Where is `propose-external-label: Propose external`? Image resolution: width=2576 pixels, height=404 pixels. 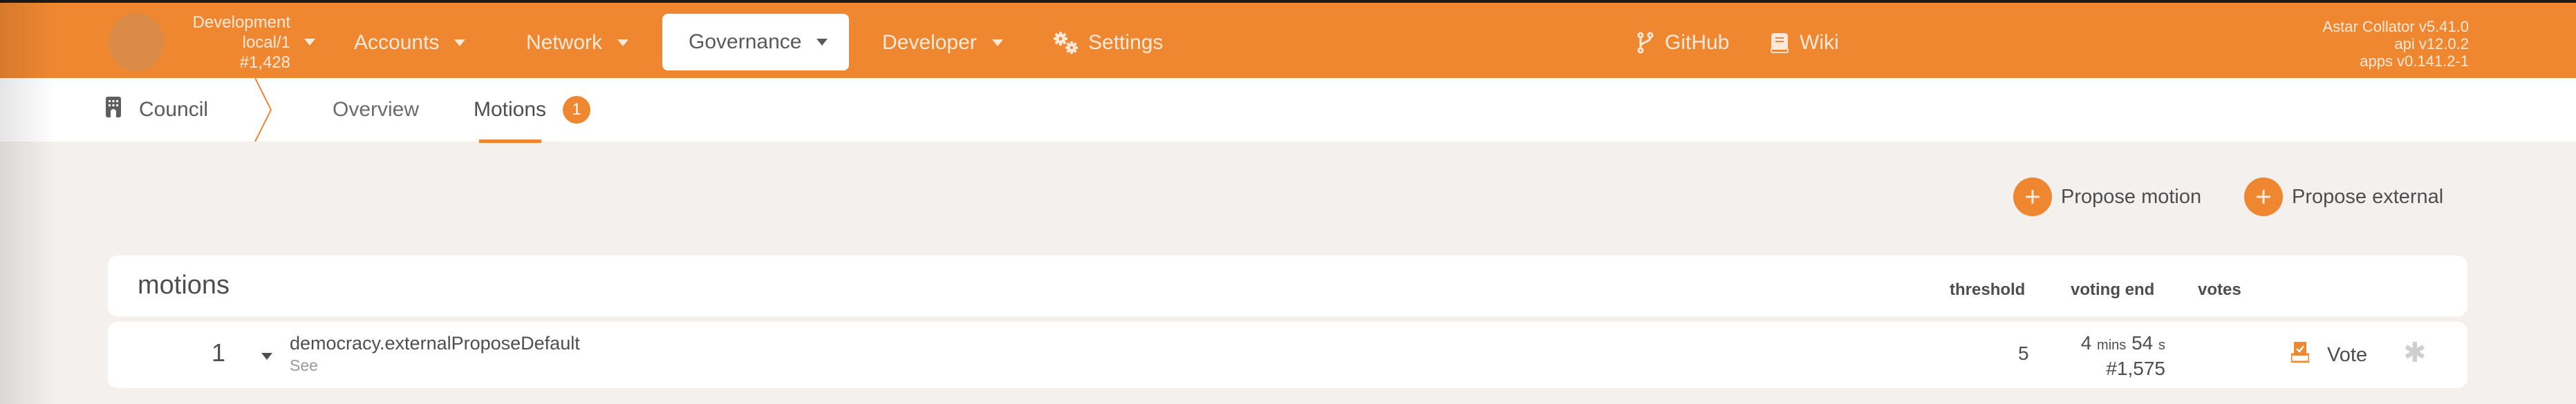
propose-external-label: Propose external is located at coordinates (2368, 196).